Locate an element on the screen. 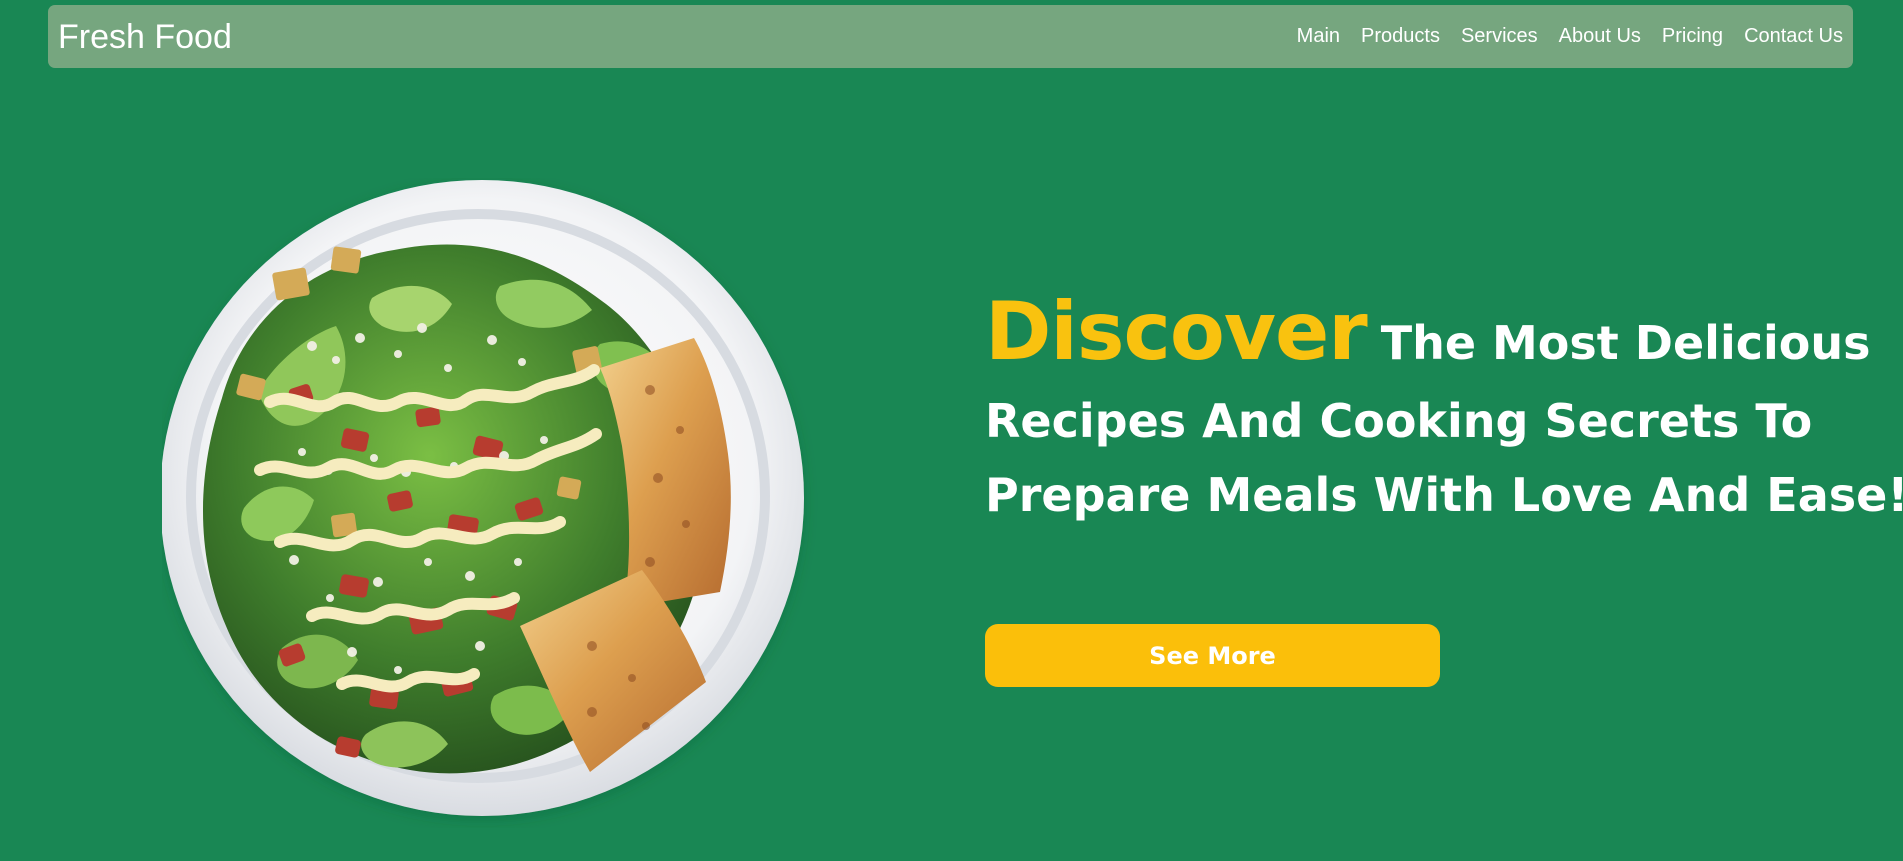  hero-line-2: Recipes And Cooking Secrets To is located at coordinates (1399, 421).